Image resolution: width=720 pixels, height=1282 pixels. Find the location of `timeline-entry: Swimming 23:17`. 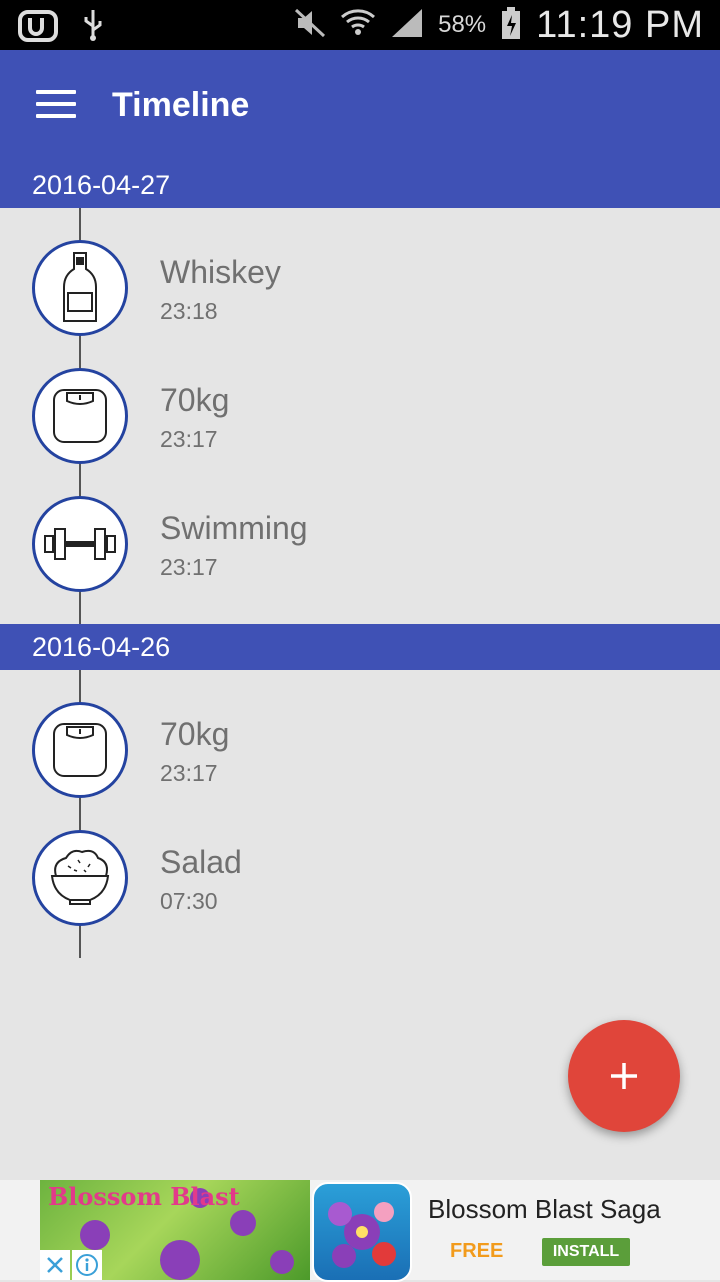

timeline-entry: Swimming 23:17 is located at coordinates (360, 551).